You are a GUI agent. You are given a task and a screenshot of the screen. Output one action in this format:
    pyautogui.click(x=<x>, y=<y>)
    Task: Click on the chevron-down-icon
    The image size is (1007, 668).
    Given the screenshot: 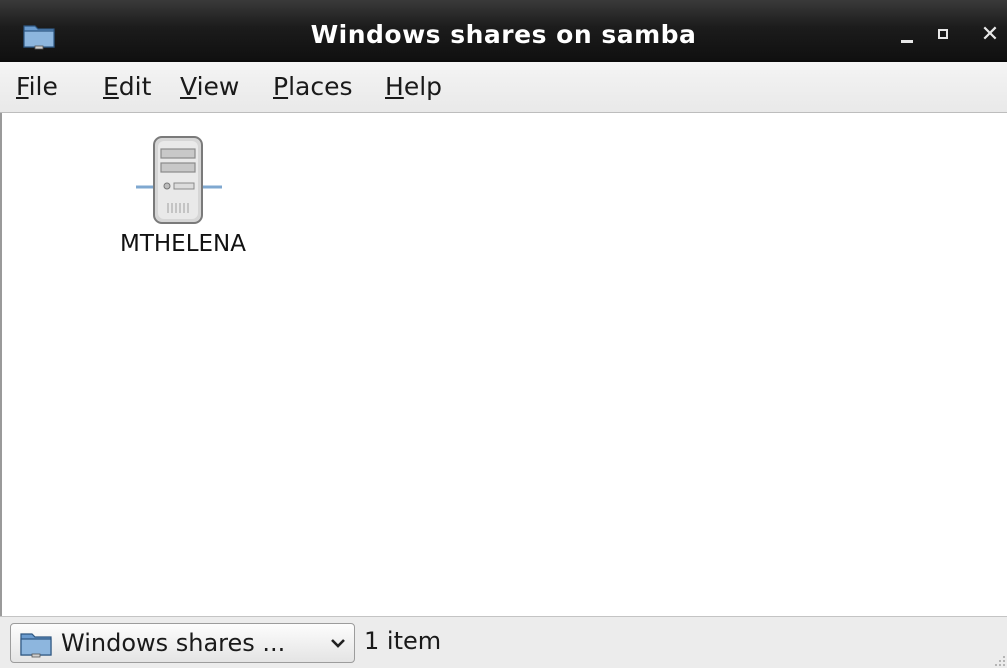 What is the action you would take?
    pyautogui.click(x=338, y=643)
    